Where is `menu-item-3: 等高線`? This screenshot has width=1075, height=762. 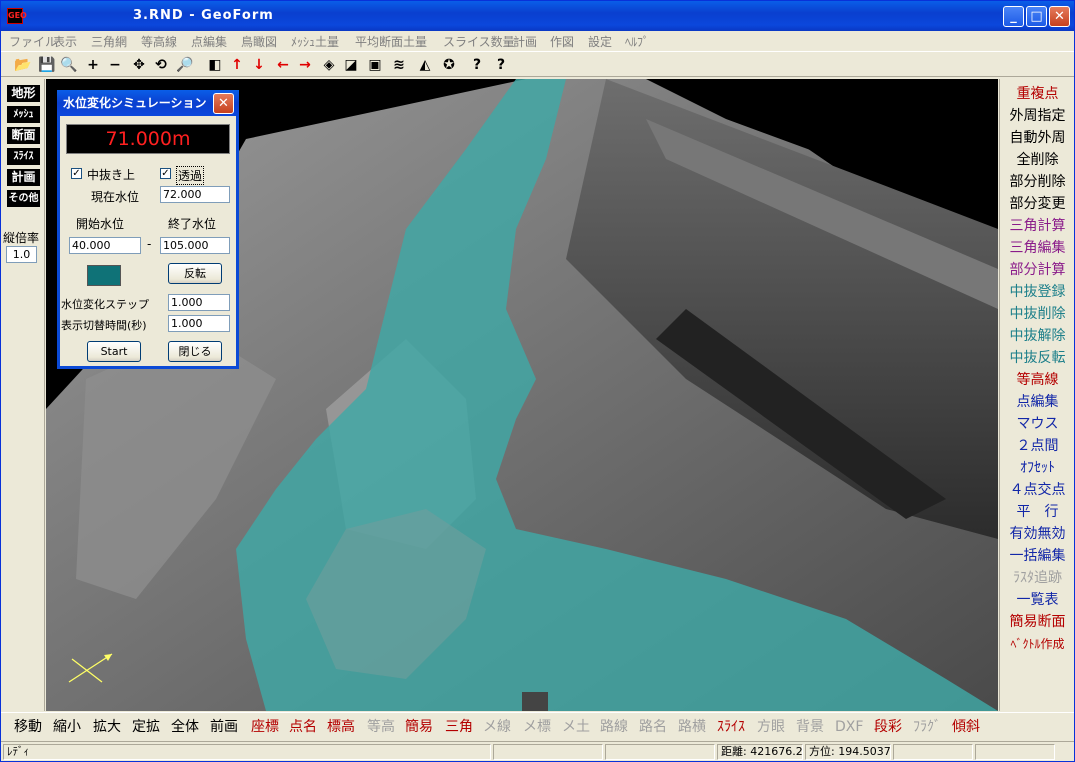 menu-item-3: 等高線 is located at coordinates (159, 41).